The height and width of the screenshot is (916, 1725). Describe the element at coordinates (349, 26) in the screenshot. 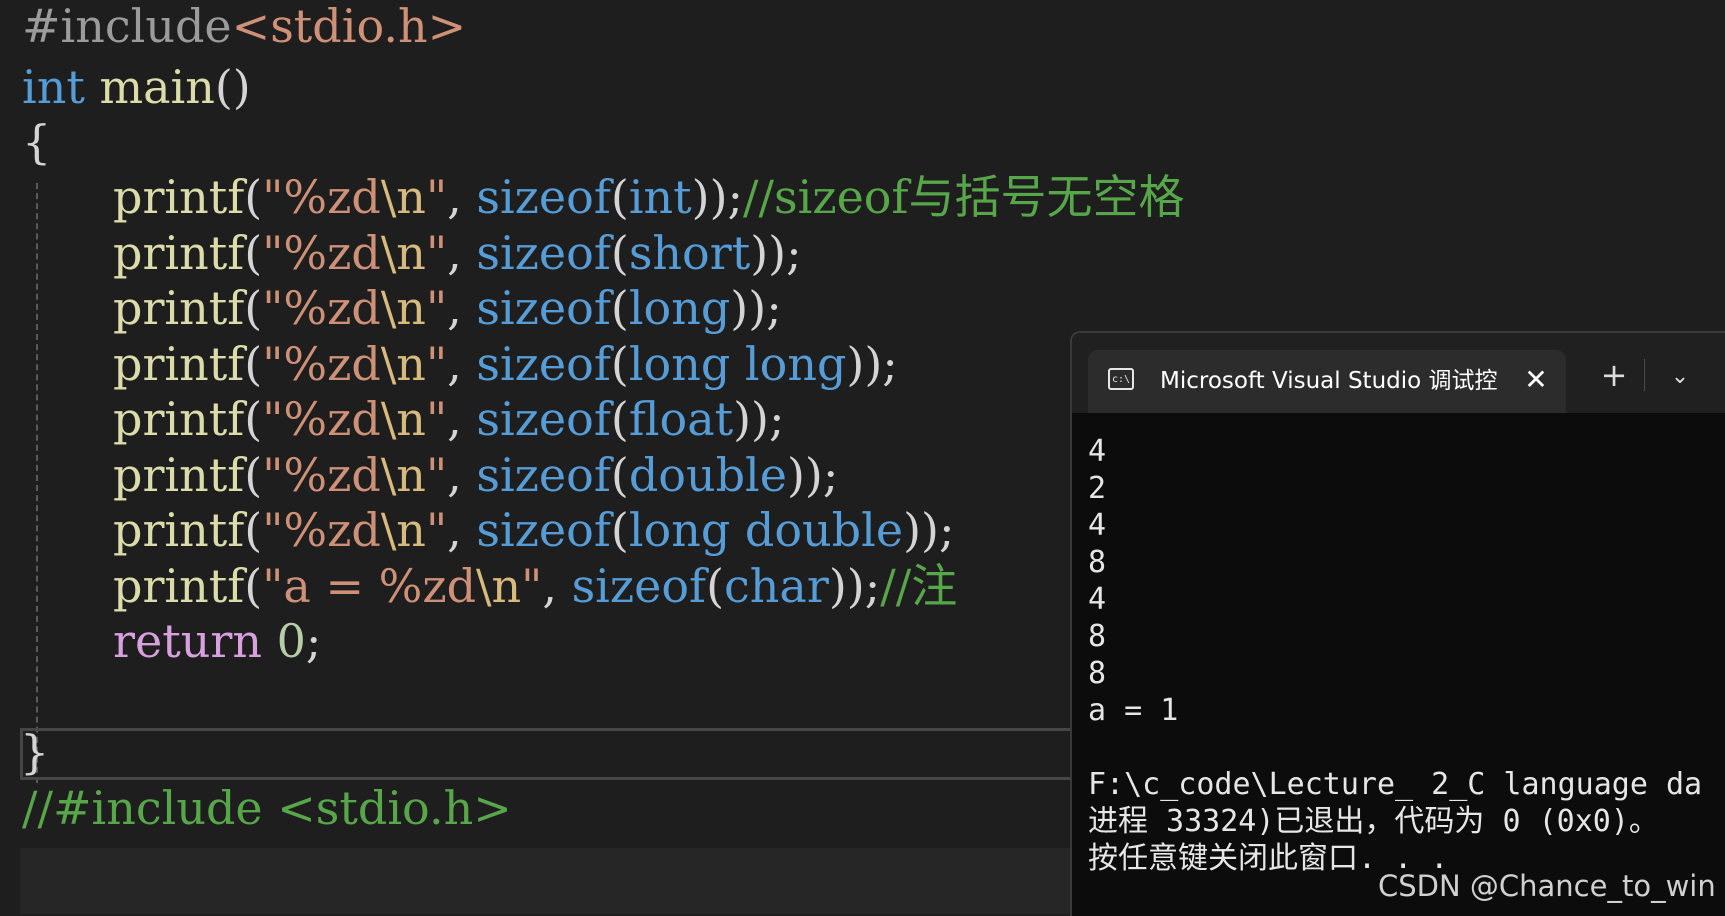

I see `include-header: <stdio.h>` at that location.